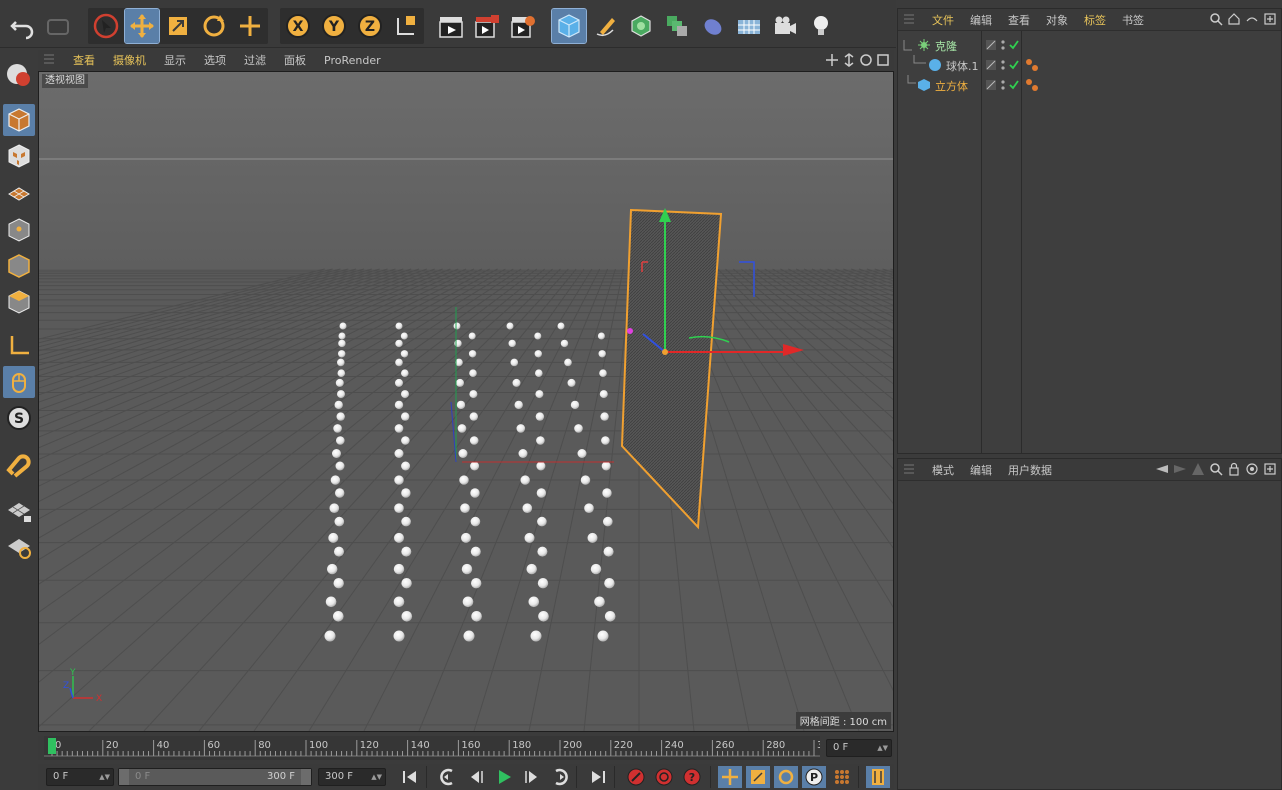  What do you see at coordinates (19, 230) in the screenshot?
I see `points-mode-button` at bounding box center [19, 230].